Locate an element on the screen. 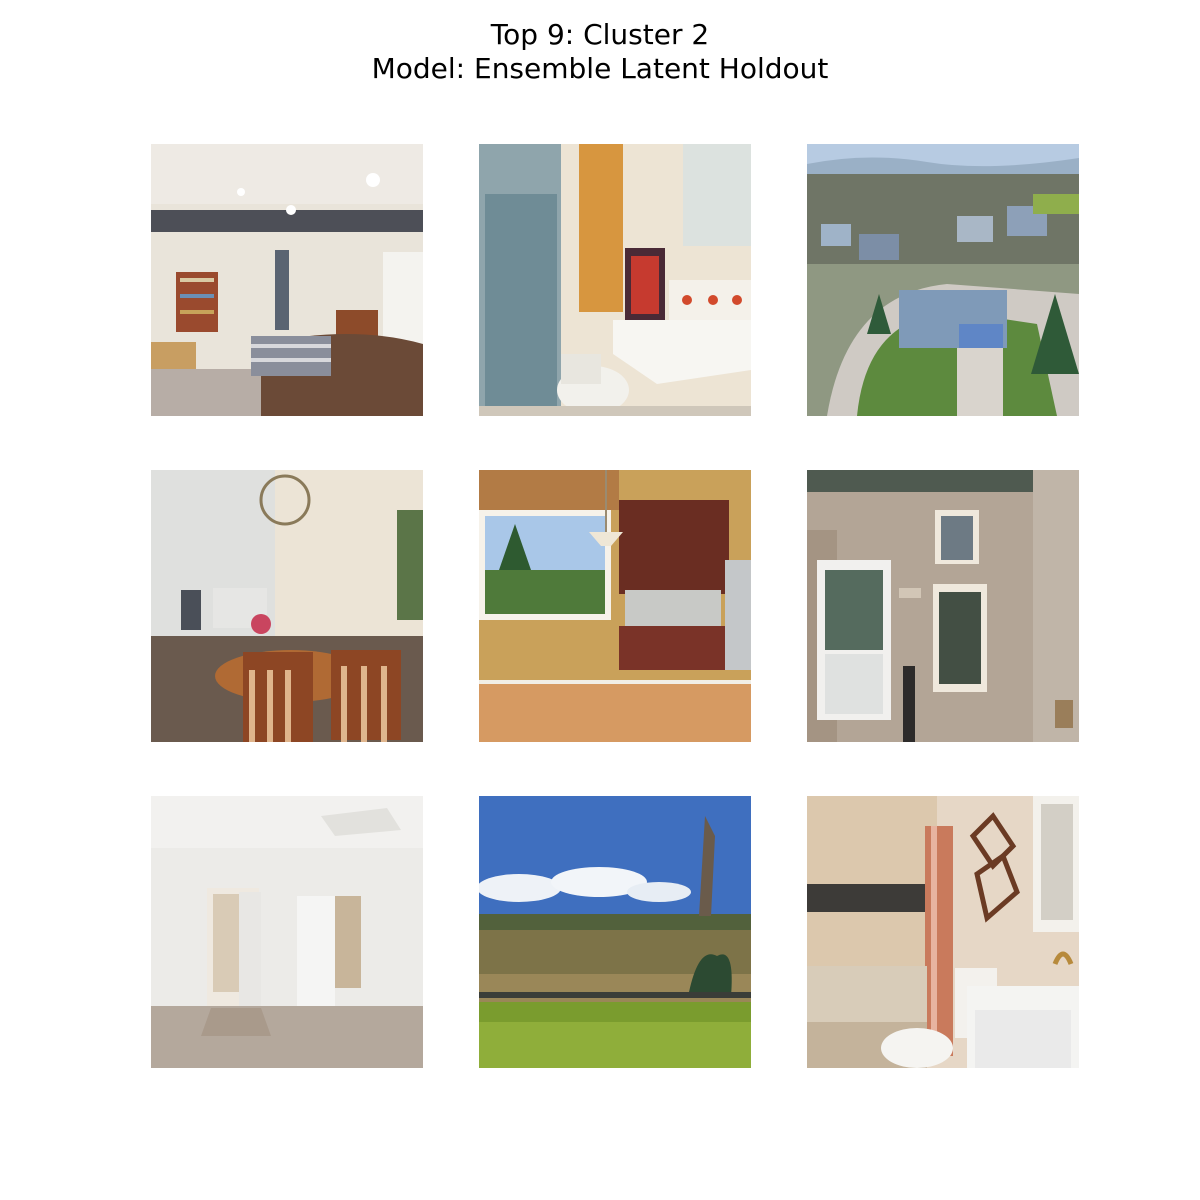  thumbnail-5-kitchen-nook is located at coordinates (615, 606).